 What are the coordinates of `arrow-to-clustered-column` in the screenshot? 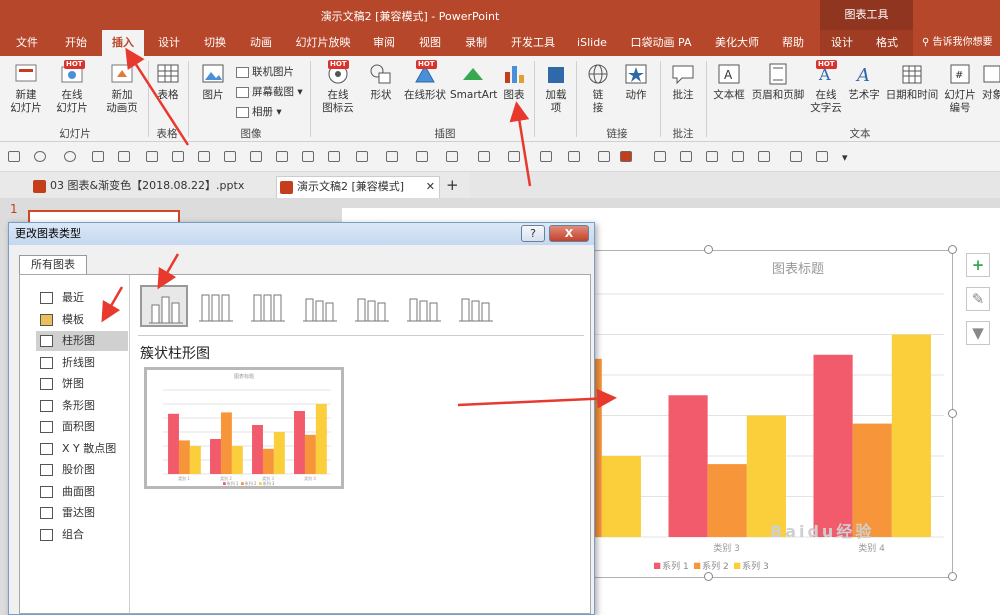 It's located at (168, 271).